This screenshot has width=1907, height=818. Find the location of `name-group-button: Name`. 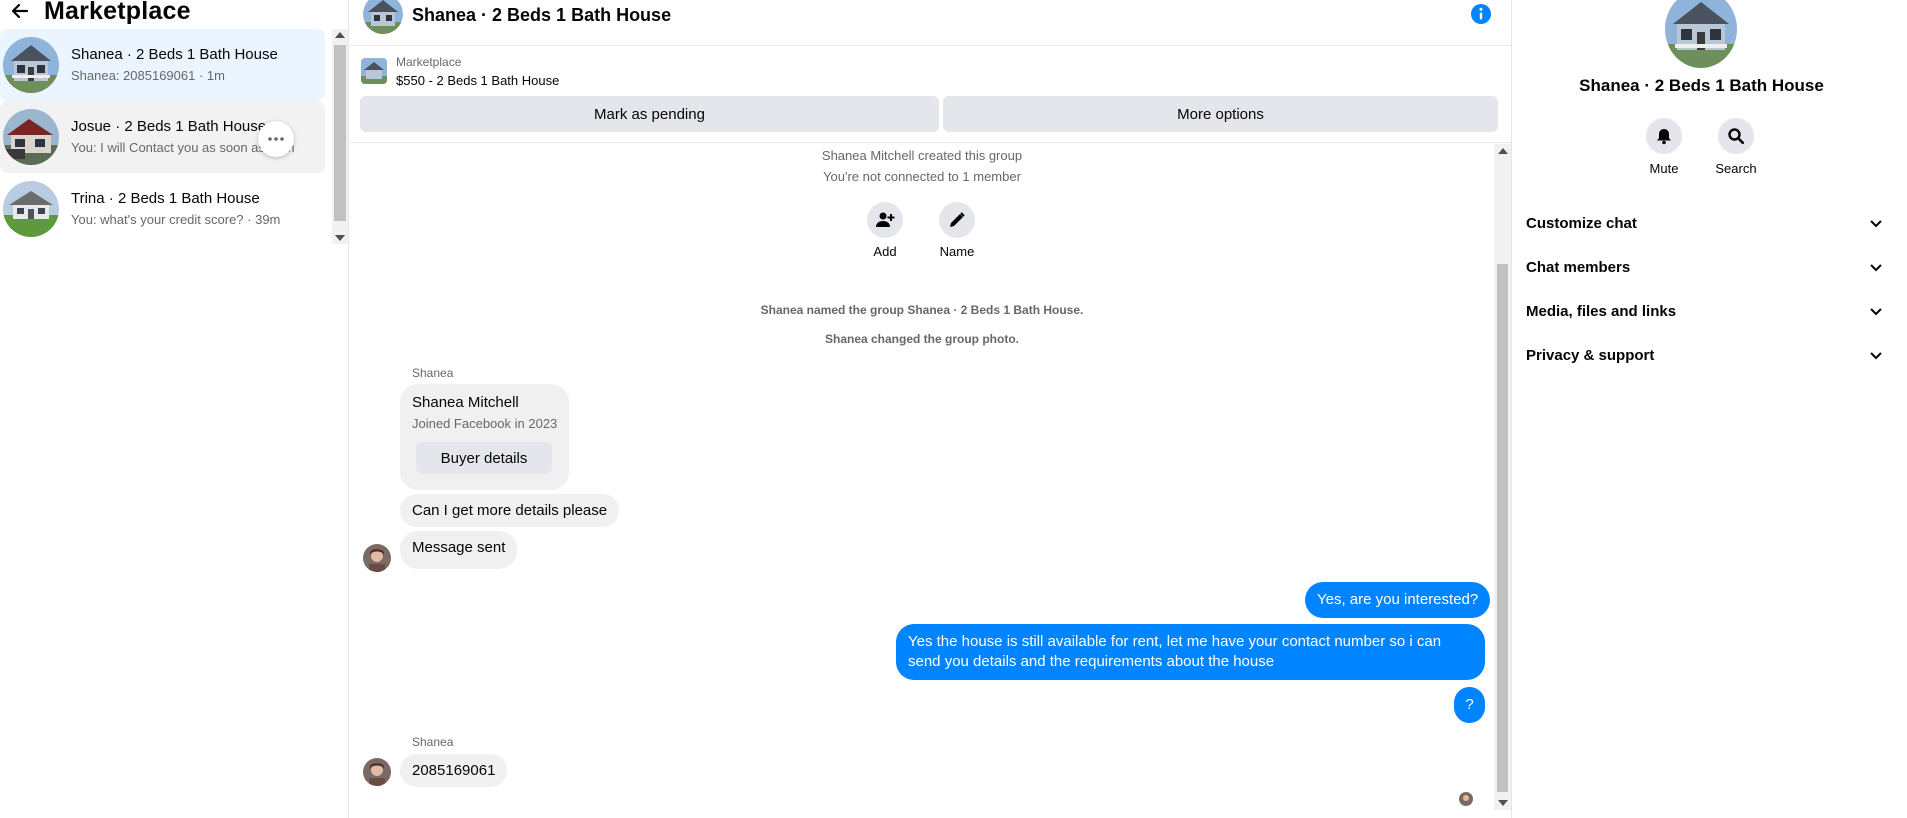

name-group-button: Name is located at coordinates (957, 230).